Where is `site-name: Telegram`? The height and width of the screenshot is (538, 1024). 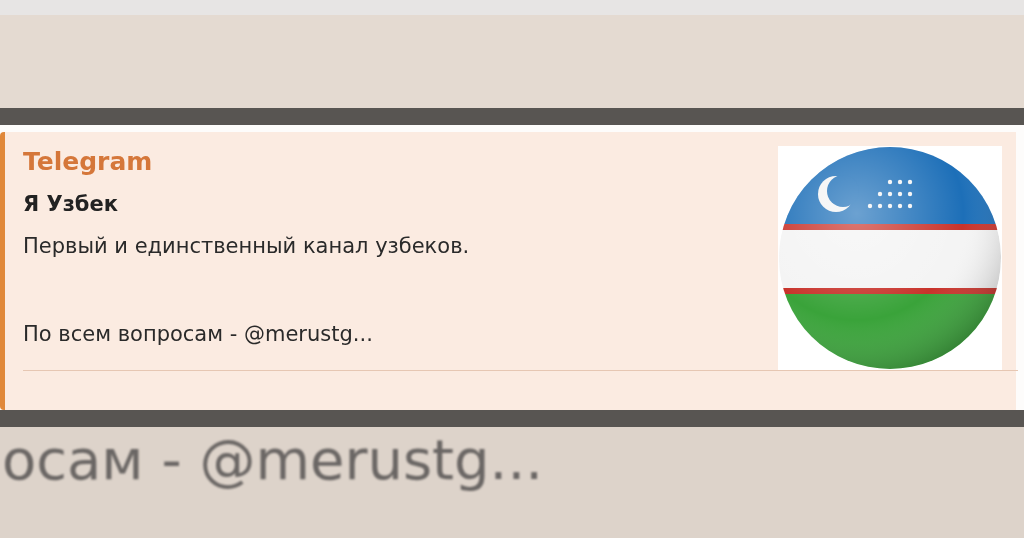 site-name: Telegram is located at coordinates (88, 162).